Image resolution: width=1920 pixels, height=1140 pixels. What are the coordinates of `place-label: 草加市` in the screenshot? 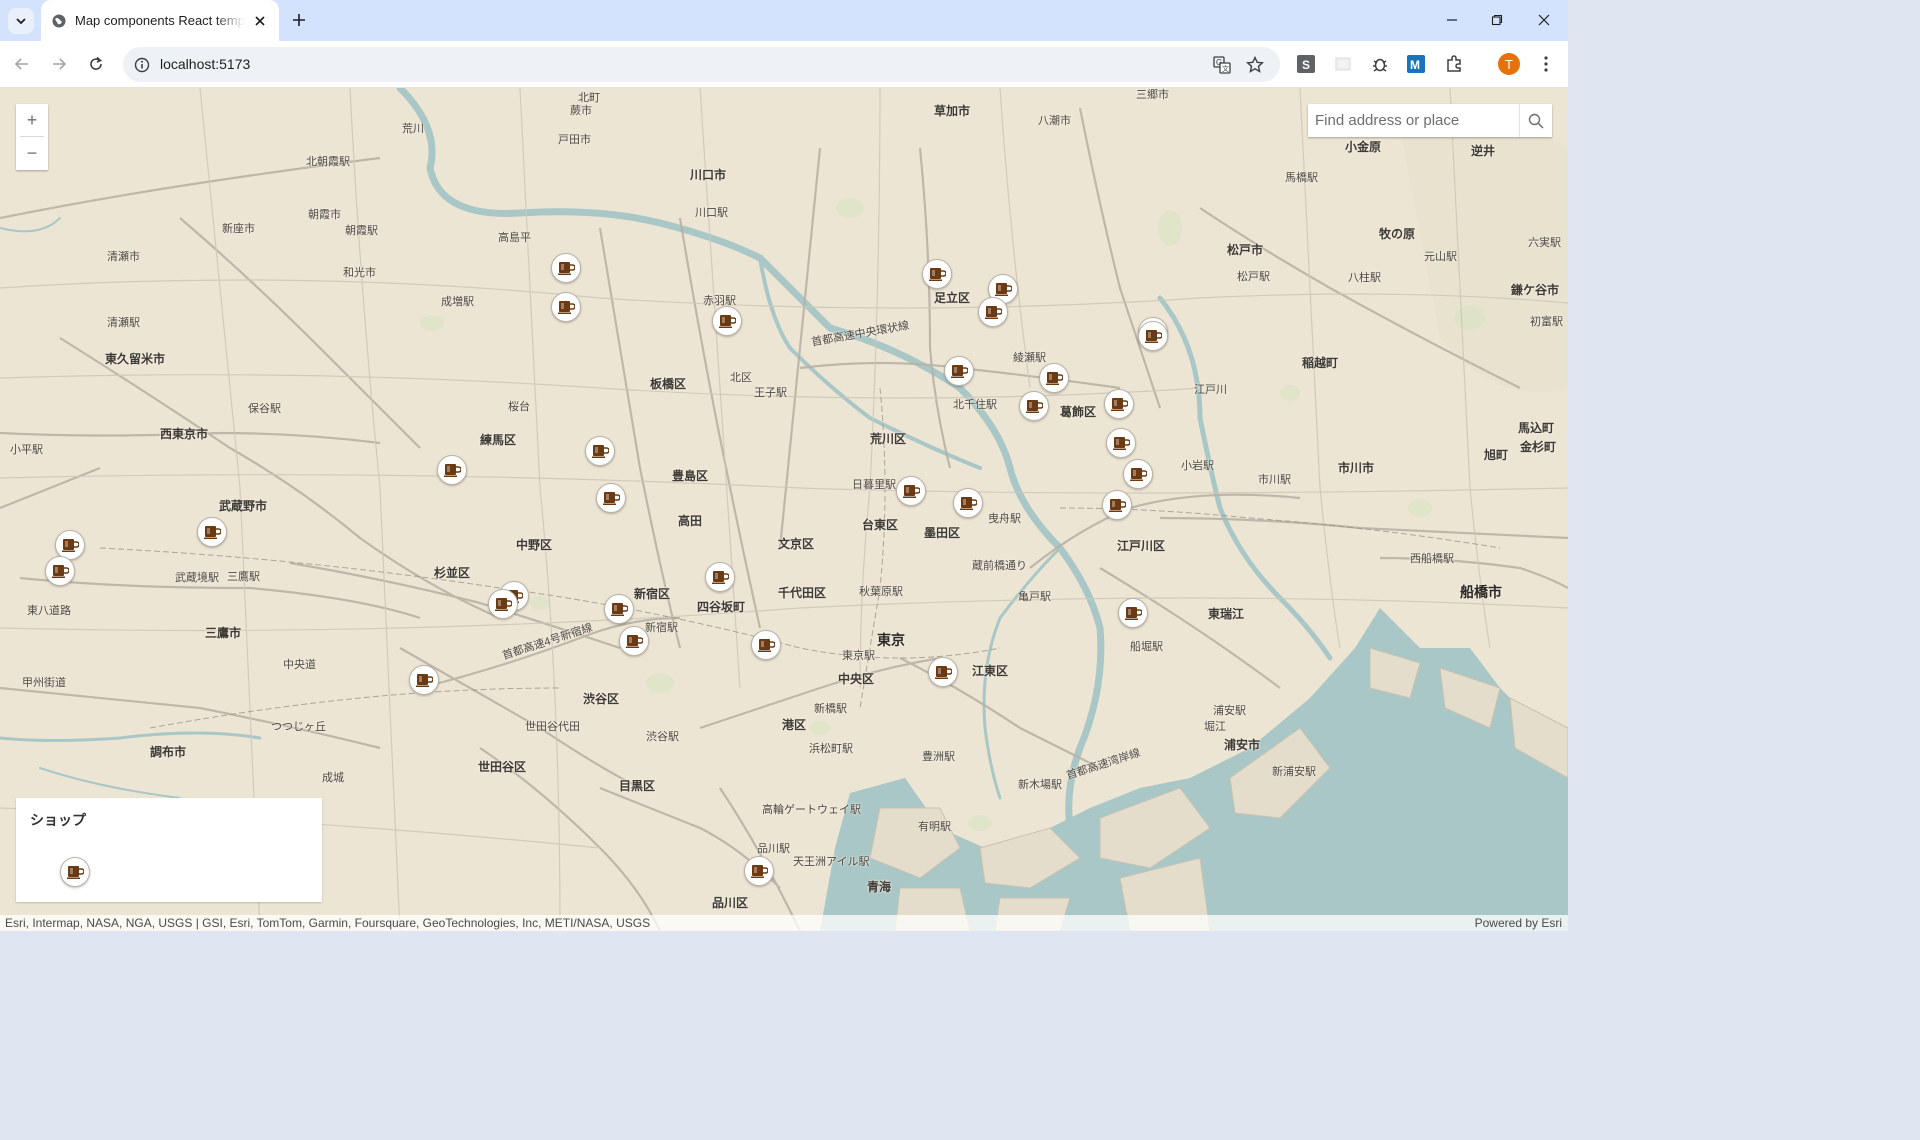 It's located at (952, 111).